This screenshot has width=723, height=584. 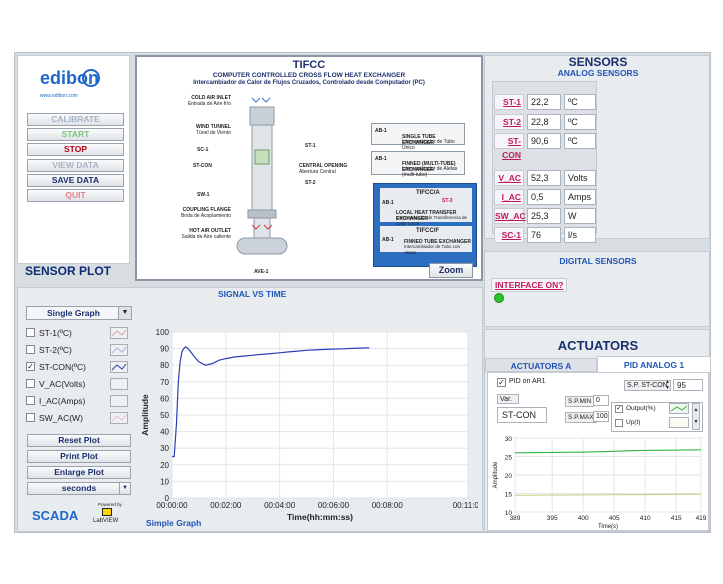 I want to click on graph-mode-select: Single Graph ▼, so click(x=79, y=313).